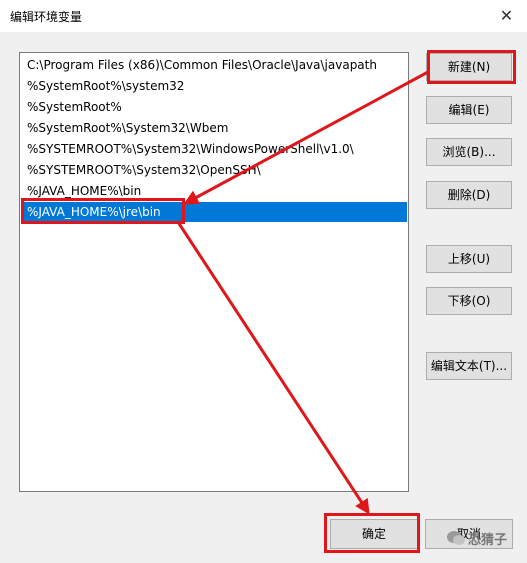  Describe the element at coordinates (488, 540) in the screenshot. I see `watermark-text: 恐猜子` at that location.